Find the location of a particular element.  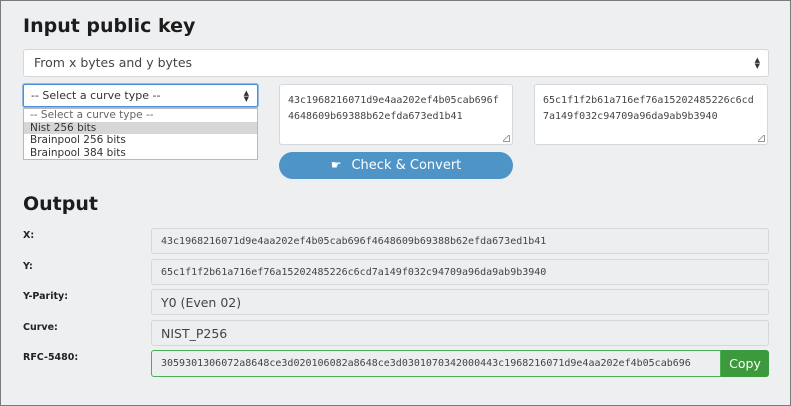

curve-option-brainpool-256: Brainpool 256 bits is located at coordinates (140, 140).